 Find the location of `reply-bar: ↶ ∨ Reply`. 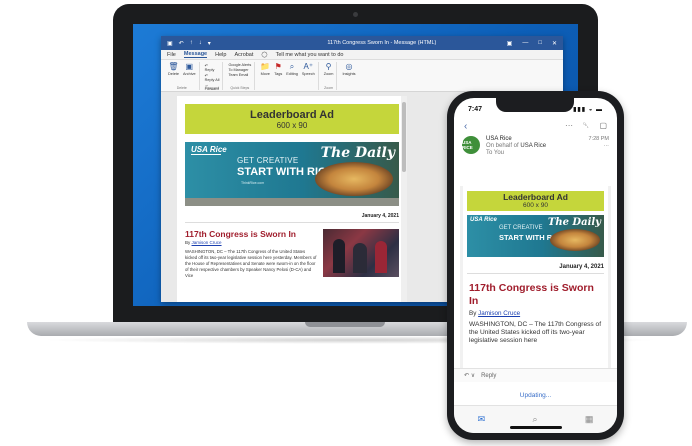

reply-bar: ↶ ∨ Reply is located at coordinates (535, 375).